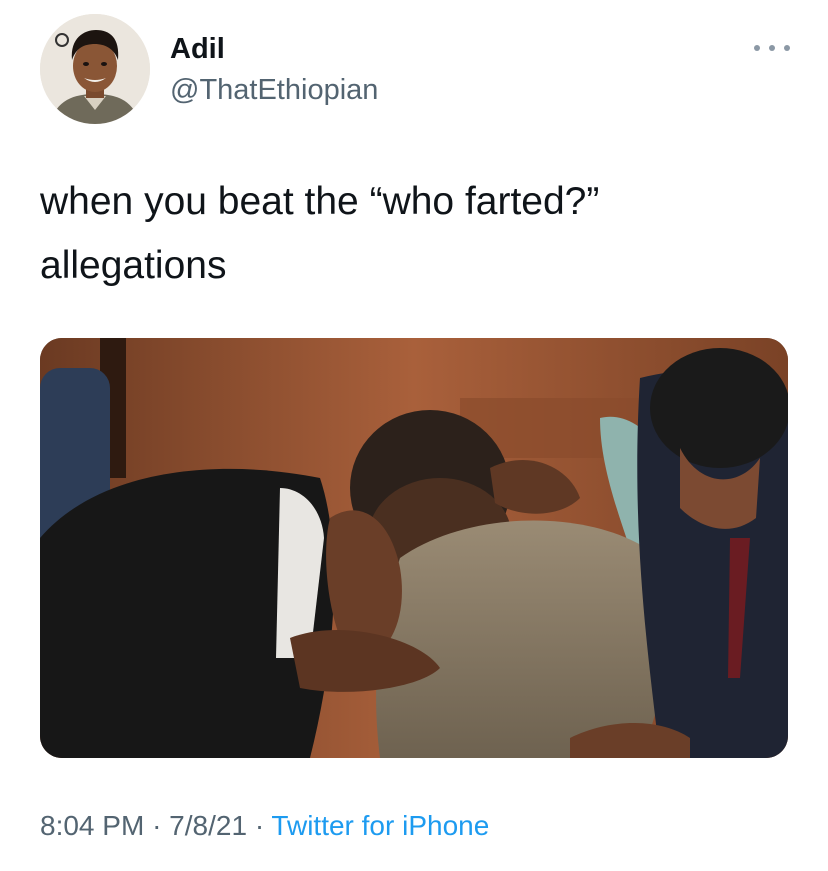 The width and height of the screenshot is (828, 871). What do you see at coordinates (133, 265) in the screenshot?
I see `tweet-text-line: allegations` at bounding box center [133, 265].